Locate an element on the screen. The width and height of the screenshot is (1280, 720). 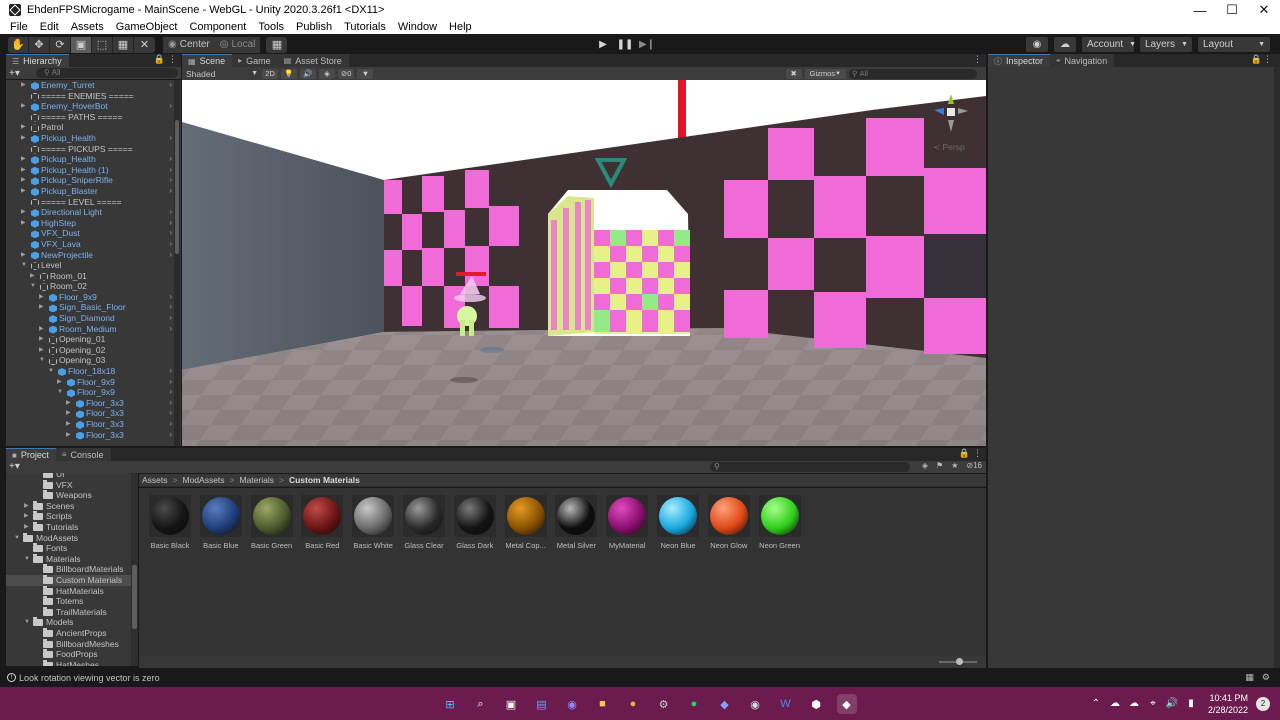
hierarchy-item: ▶ NewProjectile › is located at coordinates (90, 255).